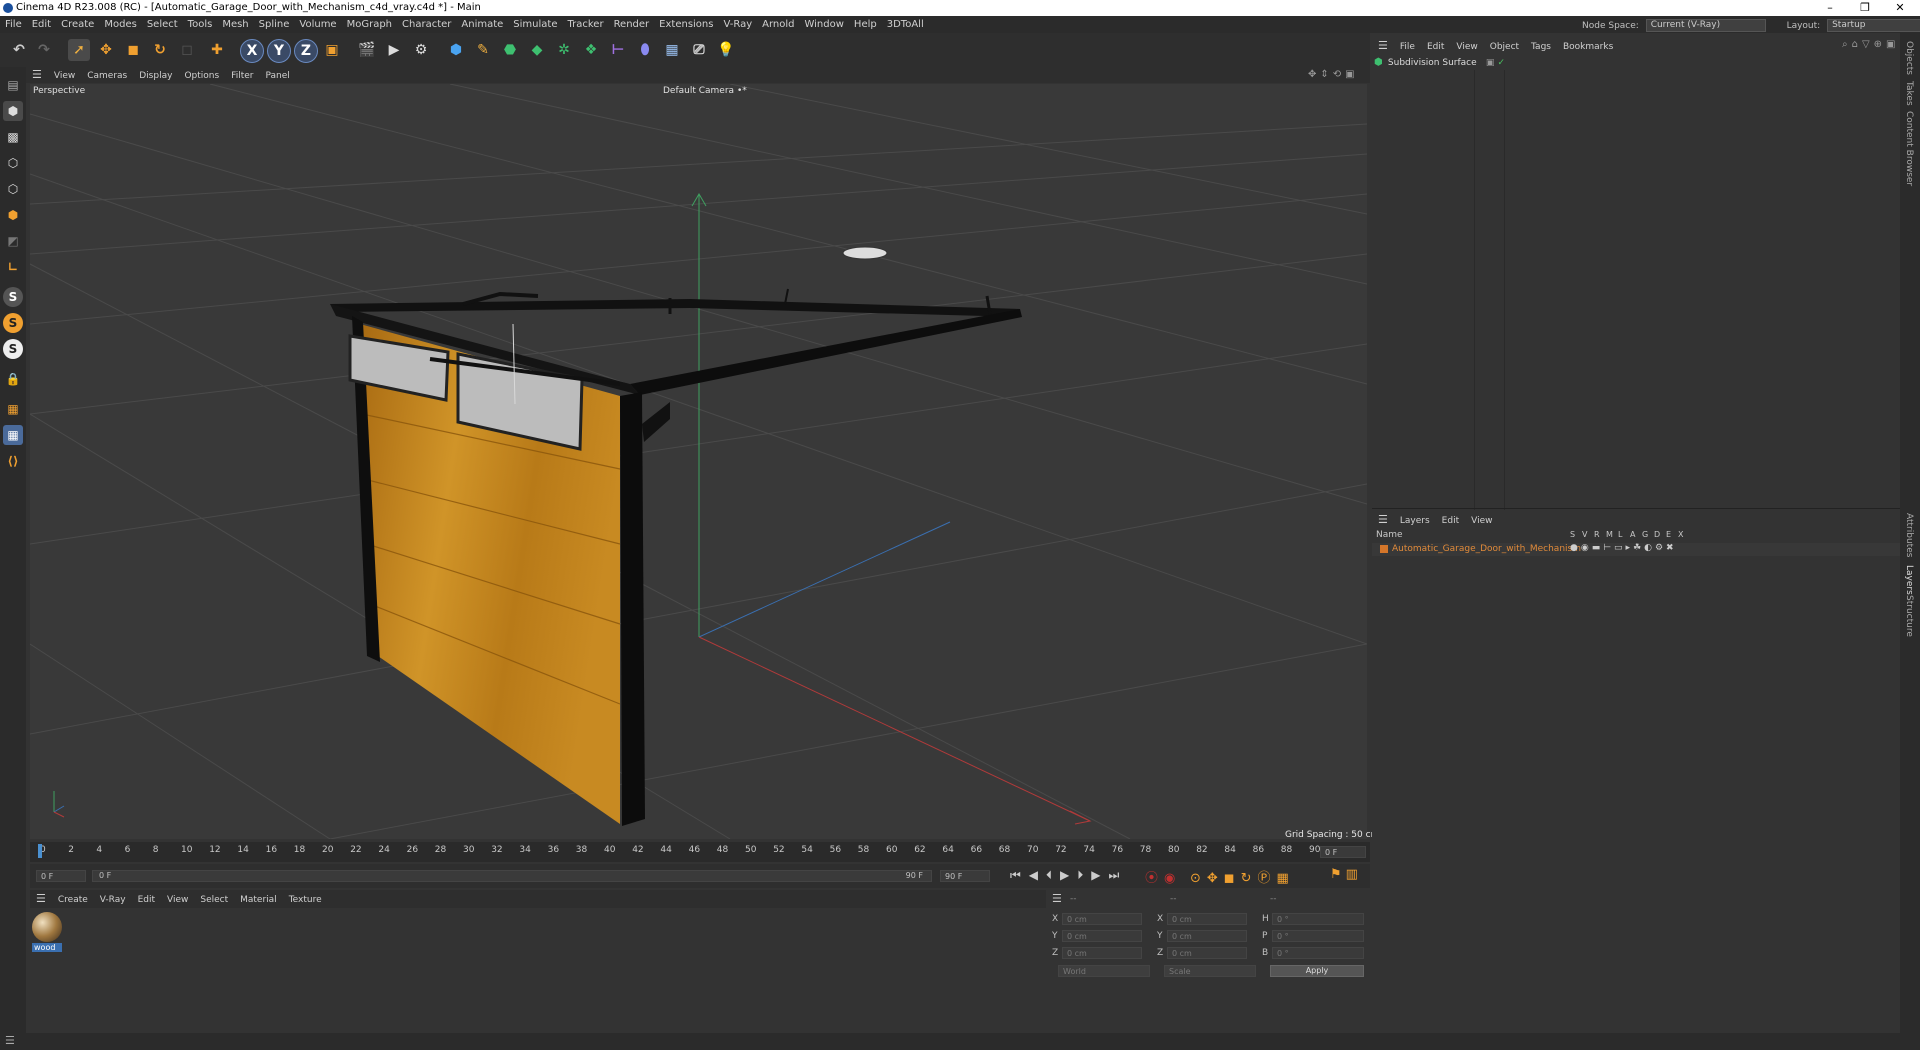 This screenshot has width=1920, height=1050. I want to click on uv-mode-icon: ◩, so click(13, 241).